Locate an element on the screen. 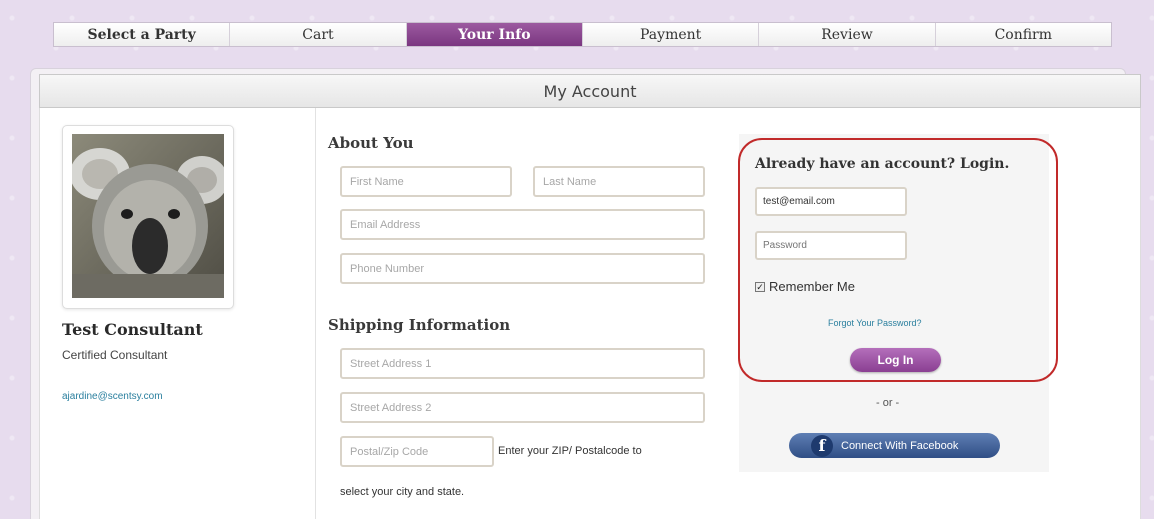 The height and width of the screenshot is (519, 1154). step-cart: Cart is located at coordinates (318, 34).